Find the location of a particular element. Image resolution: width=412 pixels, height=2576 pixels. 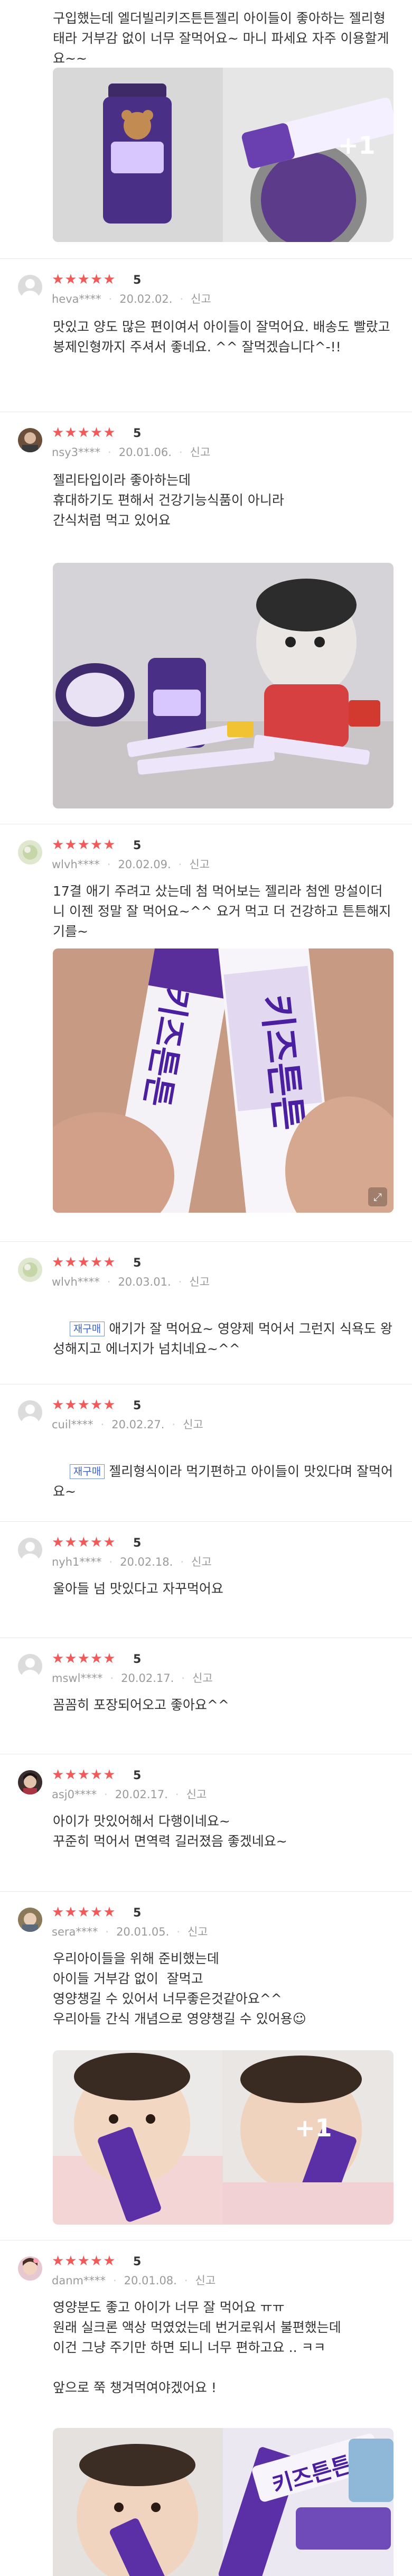

author-id: mswl**** is located at coordinates (77, 1679).